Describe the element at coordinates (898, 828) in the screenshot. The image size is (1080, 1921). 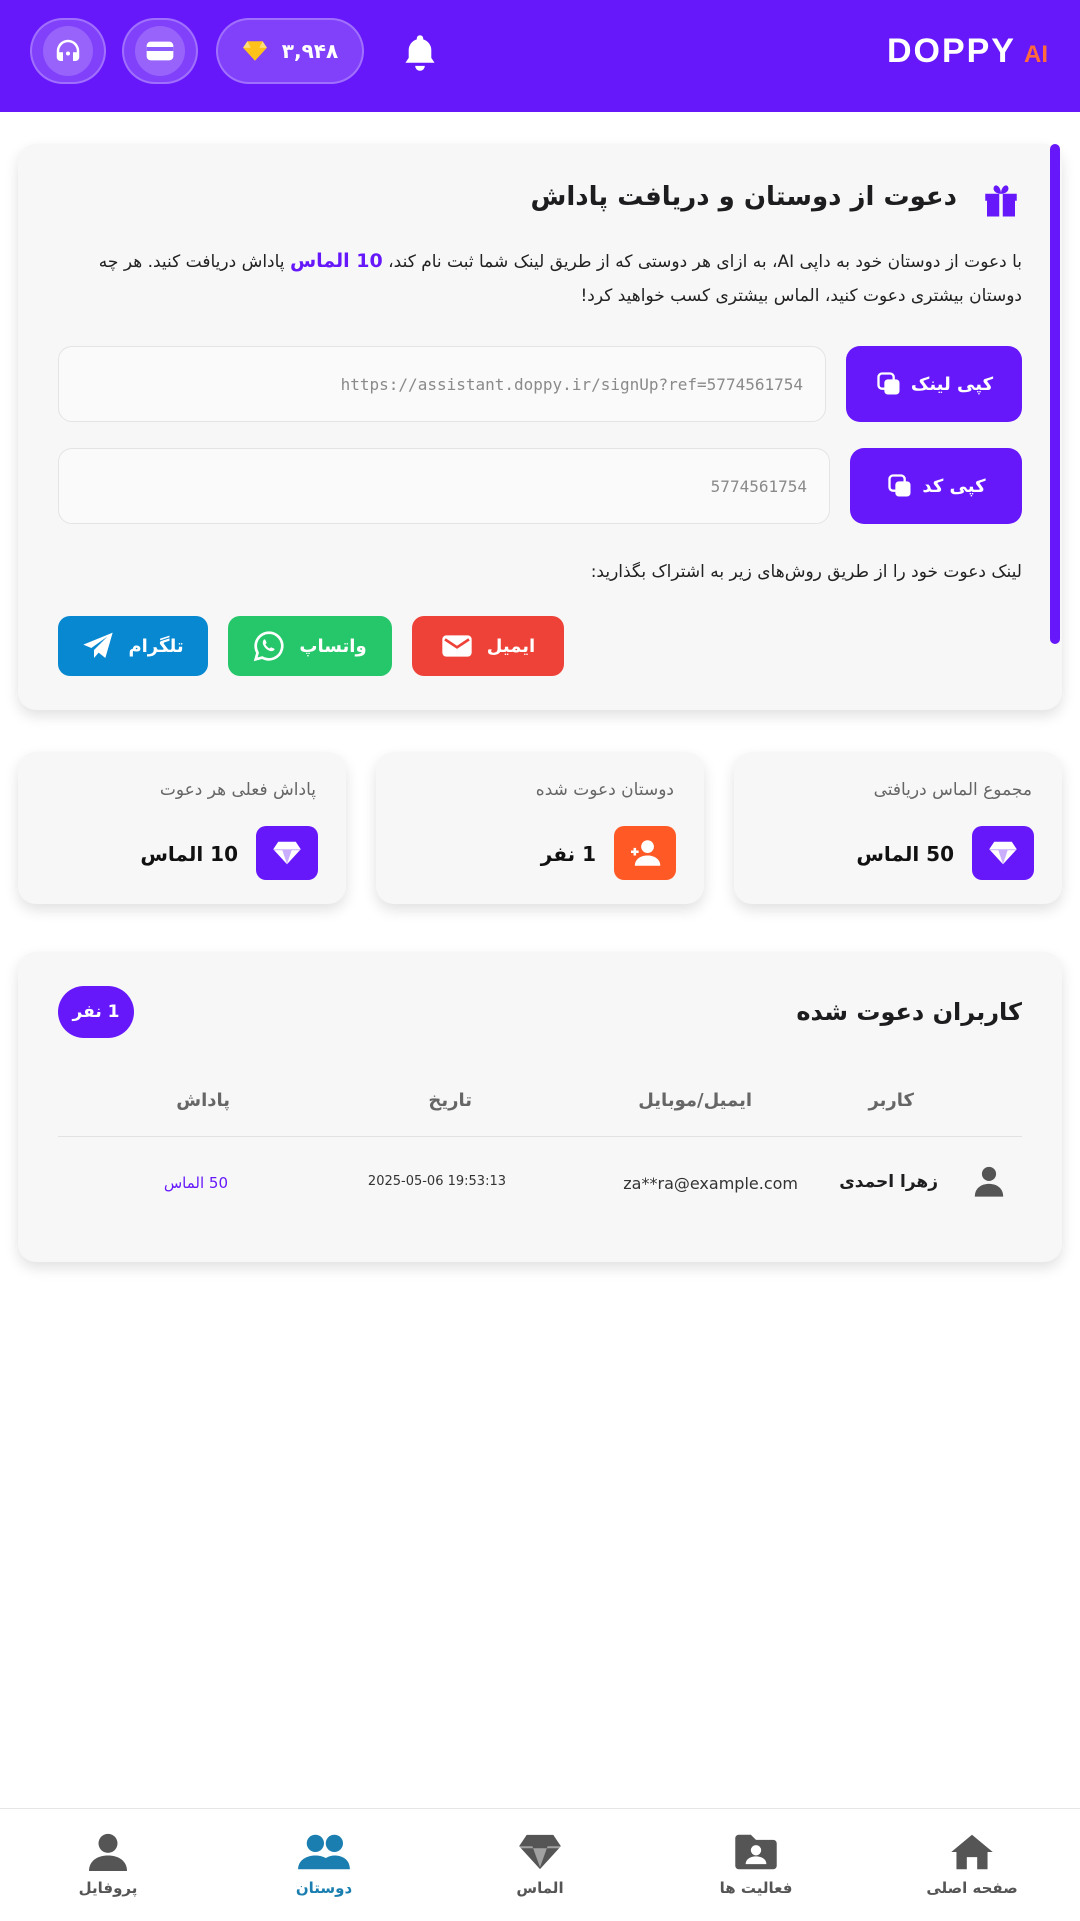
I see `stat-total-diamonds: مجموع الماس دریافتی 50 الماس` at that location.